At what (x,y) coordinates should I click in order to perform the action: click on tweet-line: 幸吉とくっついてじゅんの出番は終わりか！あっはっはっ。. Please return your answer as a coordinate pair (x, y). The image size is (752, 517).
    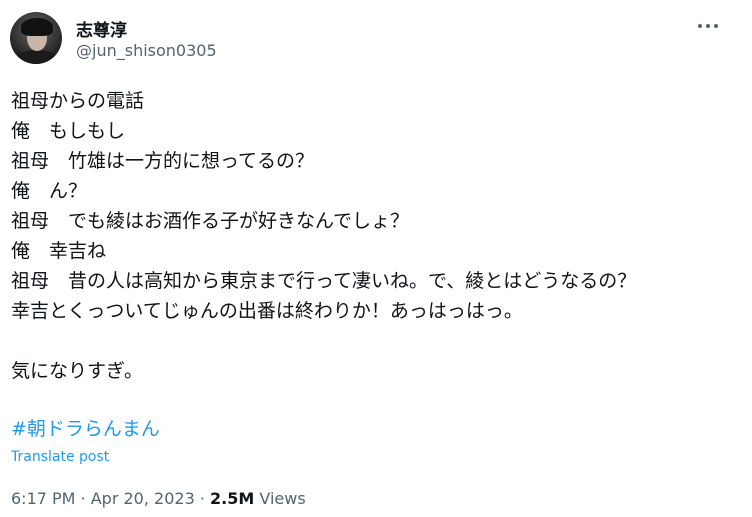
    Looking at the image, I should click on (267, 311).